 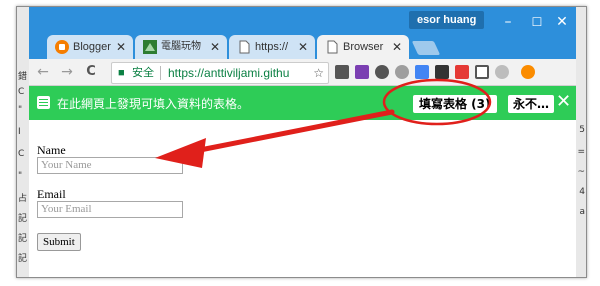 I want to click on evernote-icon, so click(x=342, y=72).